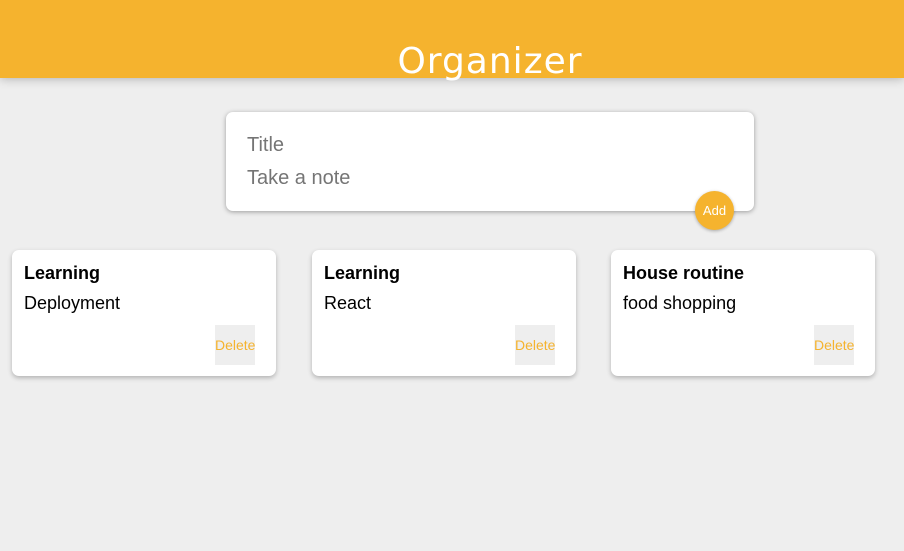 This screenshot has width=904, height=551. What do you see at coordinates (714, 210) in the screenshot?
I see `add-note-button: Add` at bounding box center [714, 210].